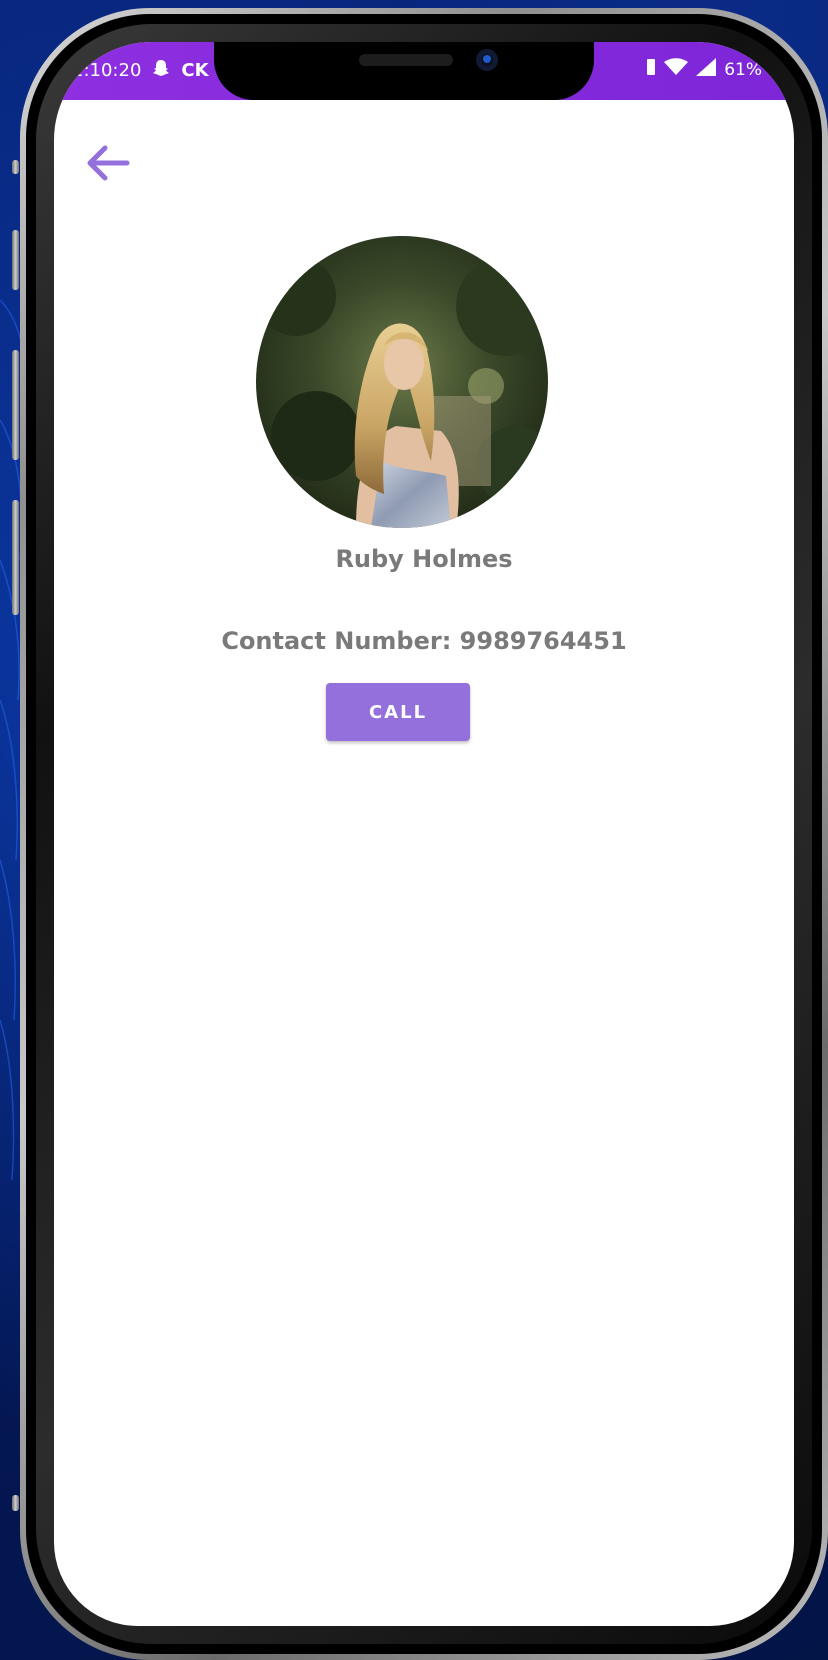 The height and width of the screenshot is (1660, 828). What do you see at coordinates (706, 69) in the screenshot?
I see `signal-icon` at bounding box center [706, 69].